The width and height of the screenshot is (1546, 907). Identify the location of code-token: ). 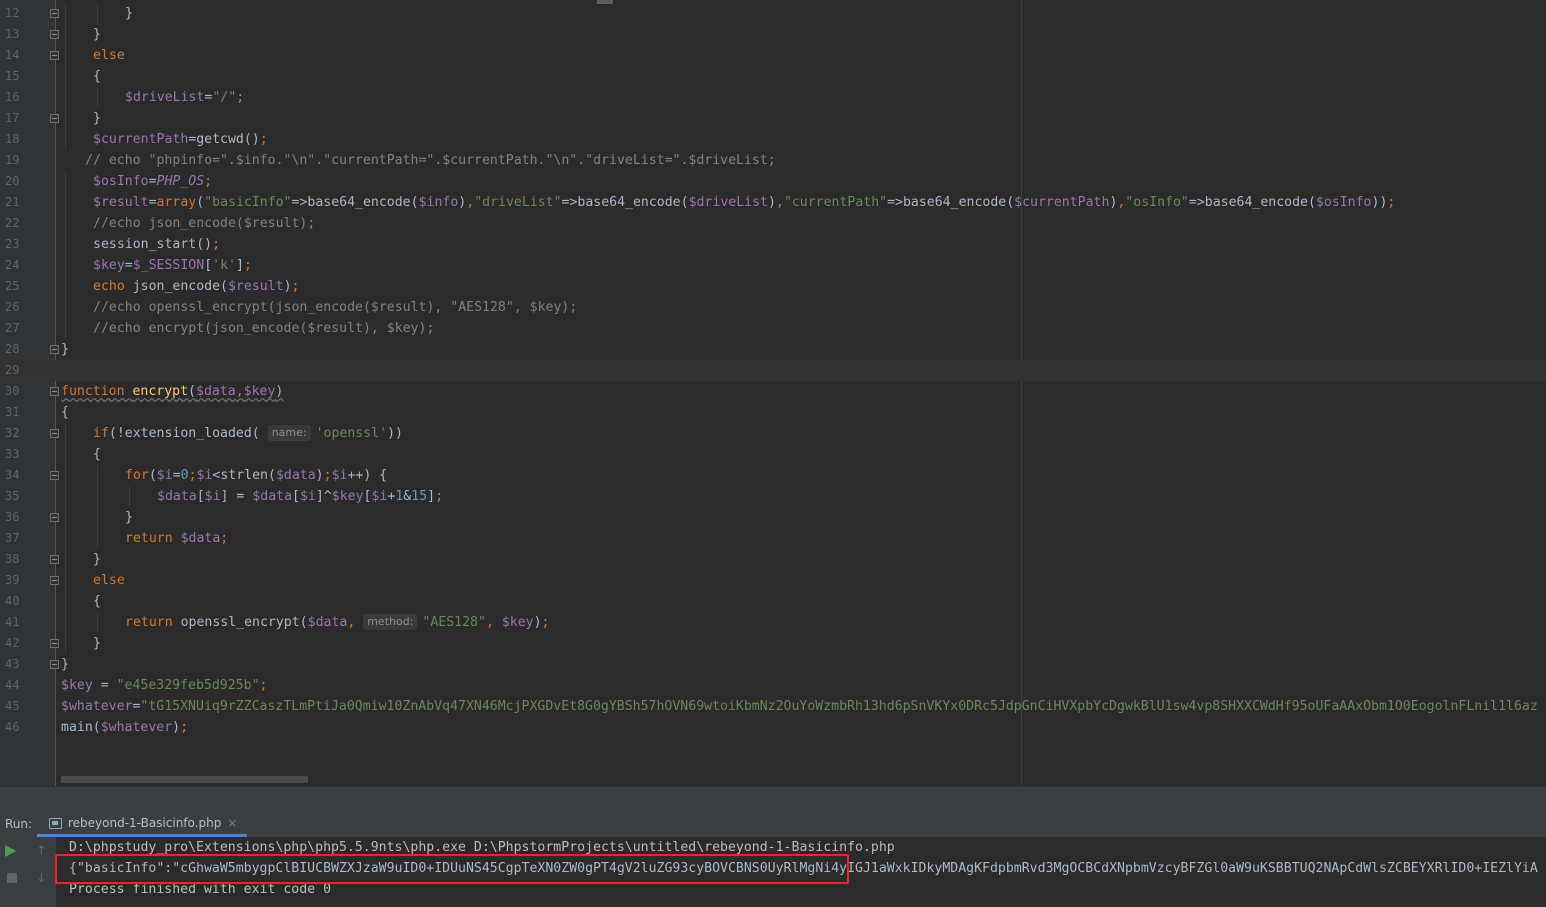
(537, 622).